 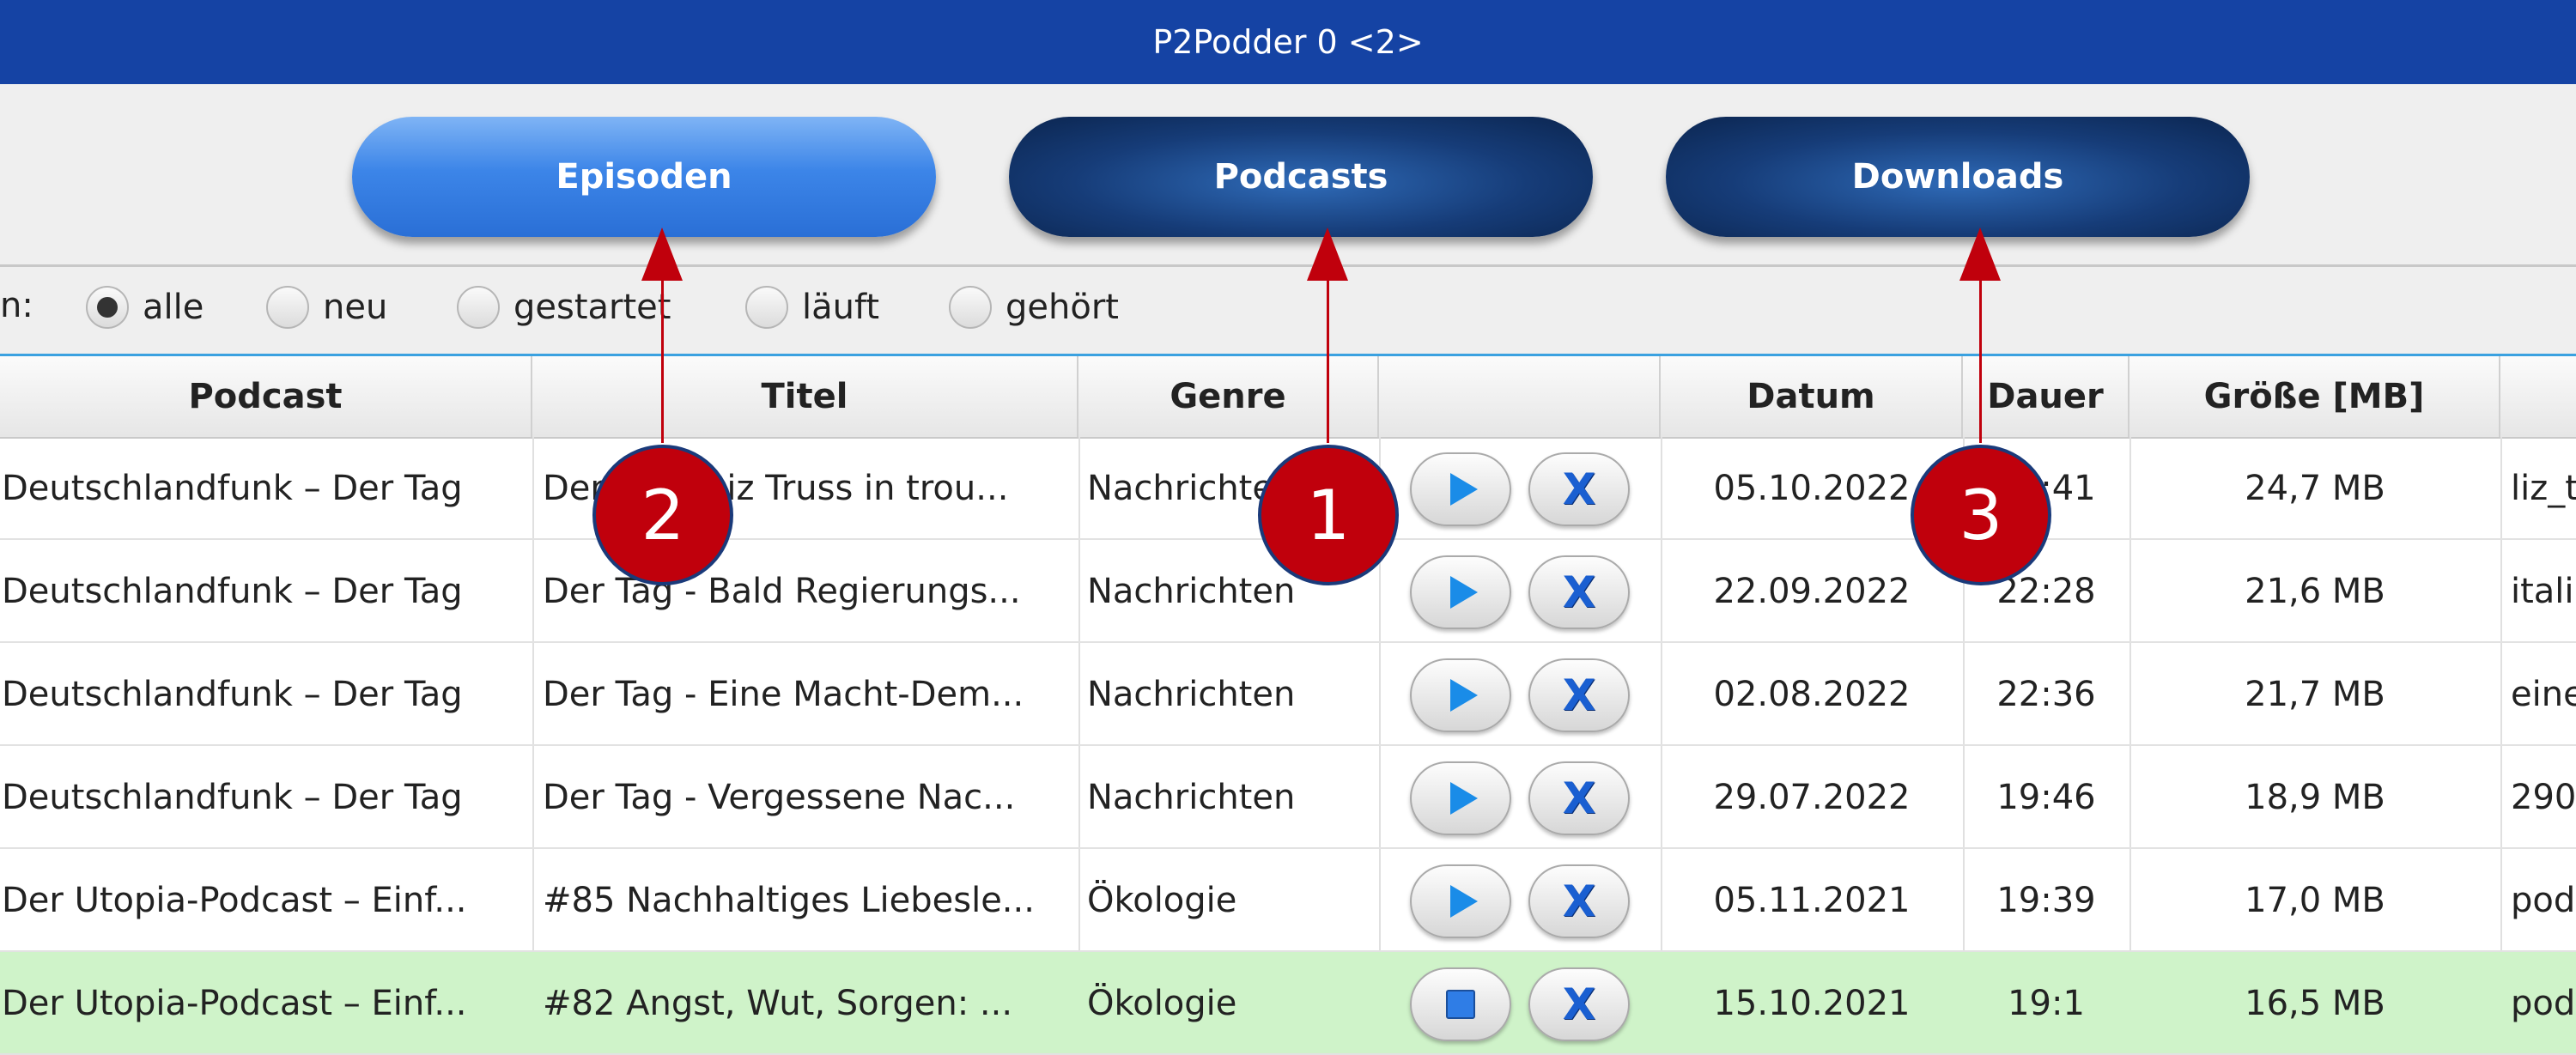 What do you see at coordinates (2315, 694) in the screenshot?
I see `cell-size: 21,7 MB` at bounding box center [2315, 694].